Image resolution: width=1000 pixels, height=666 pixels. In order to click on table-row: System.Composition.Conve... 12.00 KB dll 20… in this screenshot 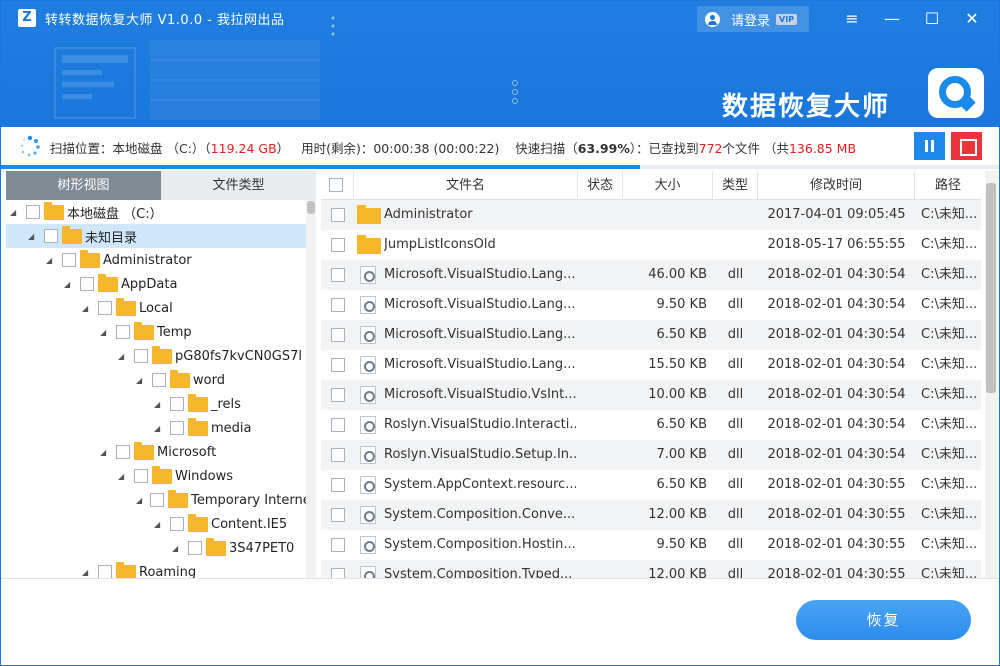, I will do `click(651, 515)`.